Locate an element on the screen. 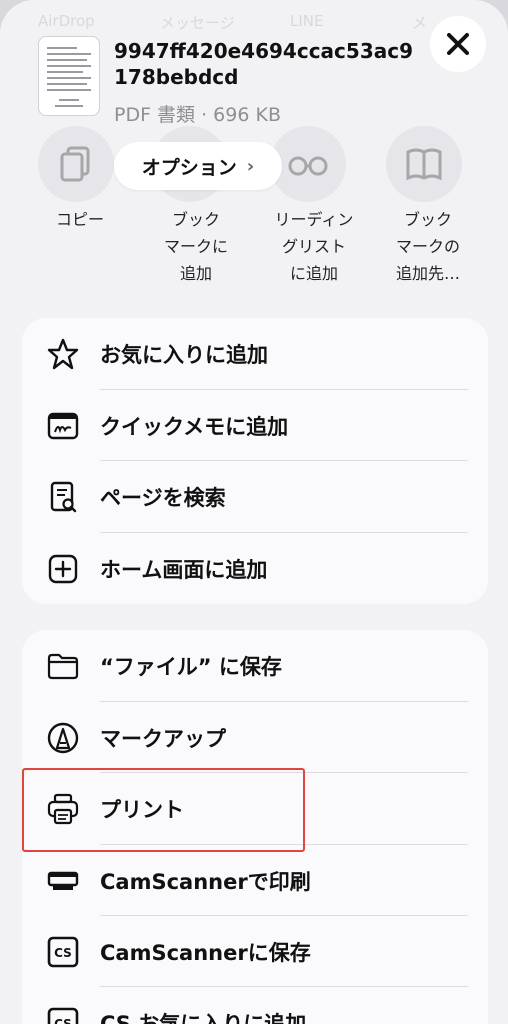 The height and width of the screenshot is (1024, 508). cs-favorite-label: CS お気に入りに追加 is located at coordinates (203, 1017).